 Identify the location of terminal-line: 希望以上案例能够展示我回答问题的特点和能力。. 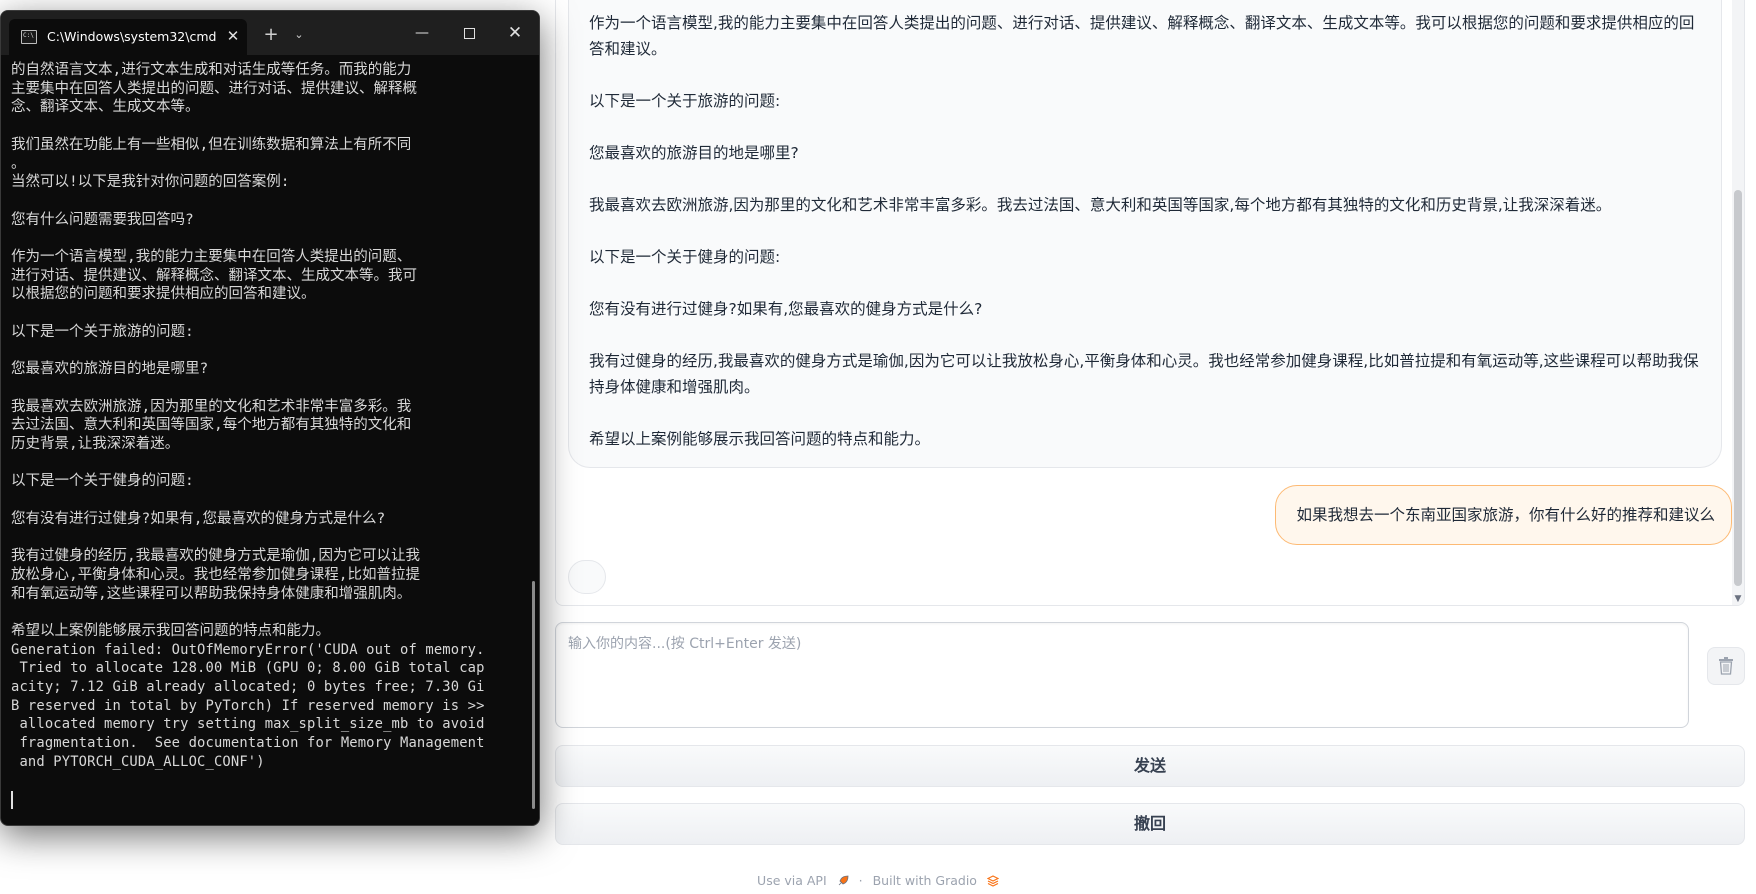
(170, 630).